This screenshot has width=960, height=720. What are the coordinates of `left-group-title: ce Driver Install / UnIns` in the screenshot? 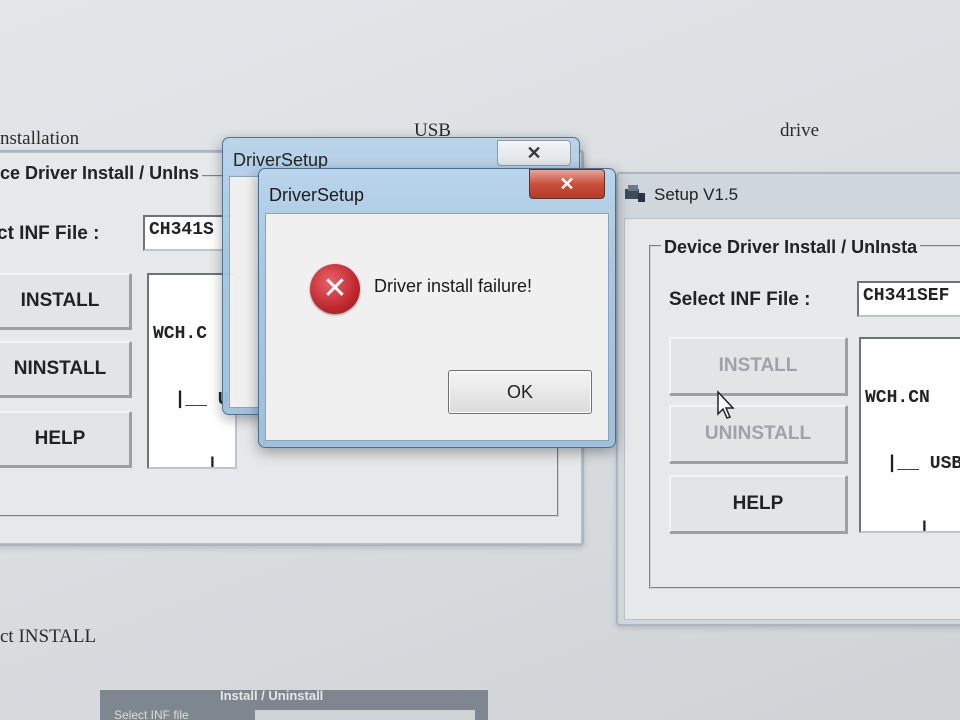 It's located at (101, 173).